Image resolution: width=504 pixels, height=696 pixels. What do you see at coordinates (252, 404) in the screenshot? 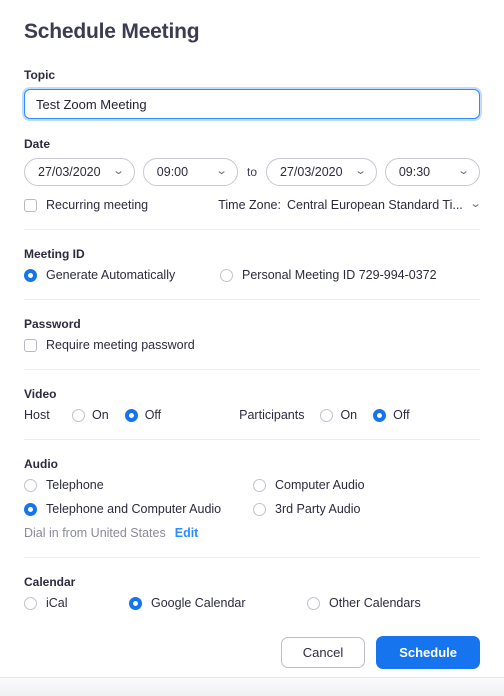
I see `video-section: Video Host On Off Participants On Off` at bounding box center [252, 404].